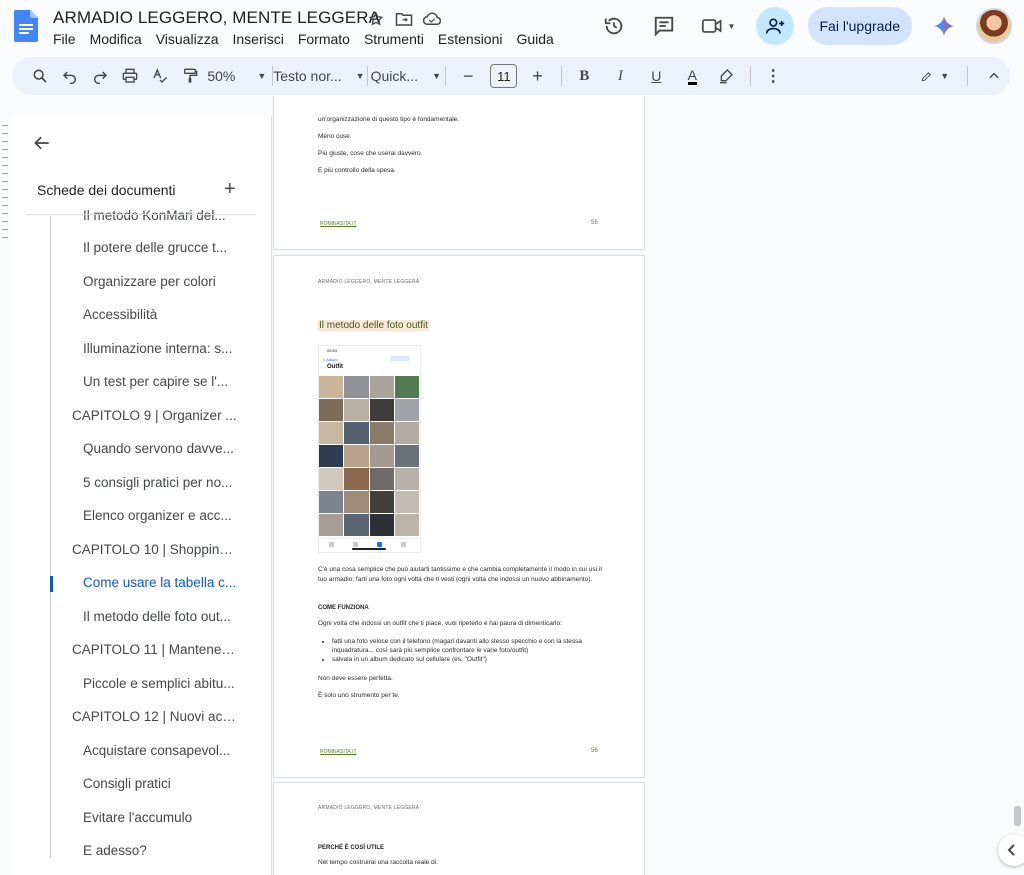 This screenshot has height=875, width=1024. I want to click on active-item-indicator, so click(51, 584).